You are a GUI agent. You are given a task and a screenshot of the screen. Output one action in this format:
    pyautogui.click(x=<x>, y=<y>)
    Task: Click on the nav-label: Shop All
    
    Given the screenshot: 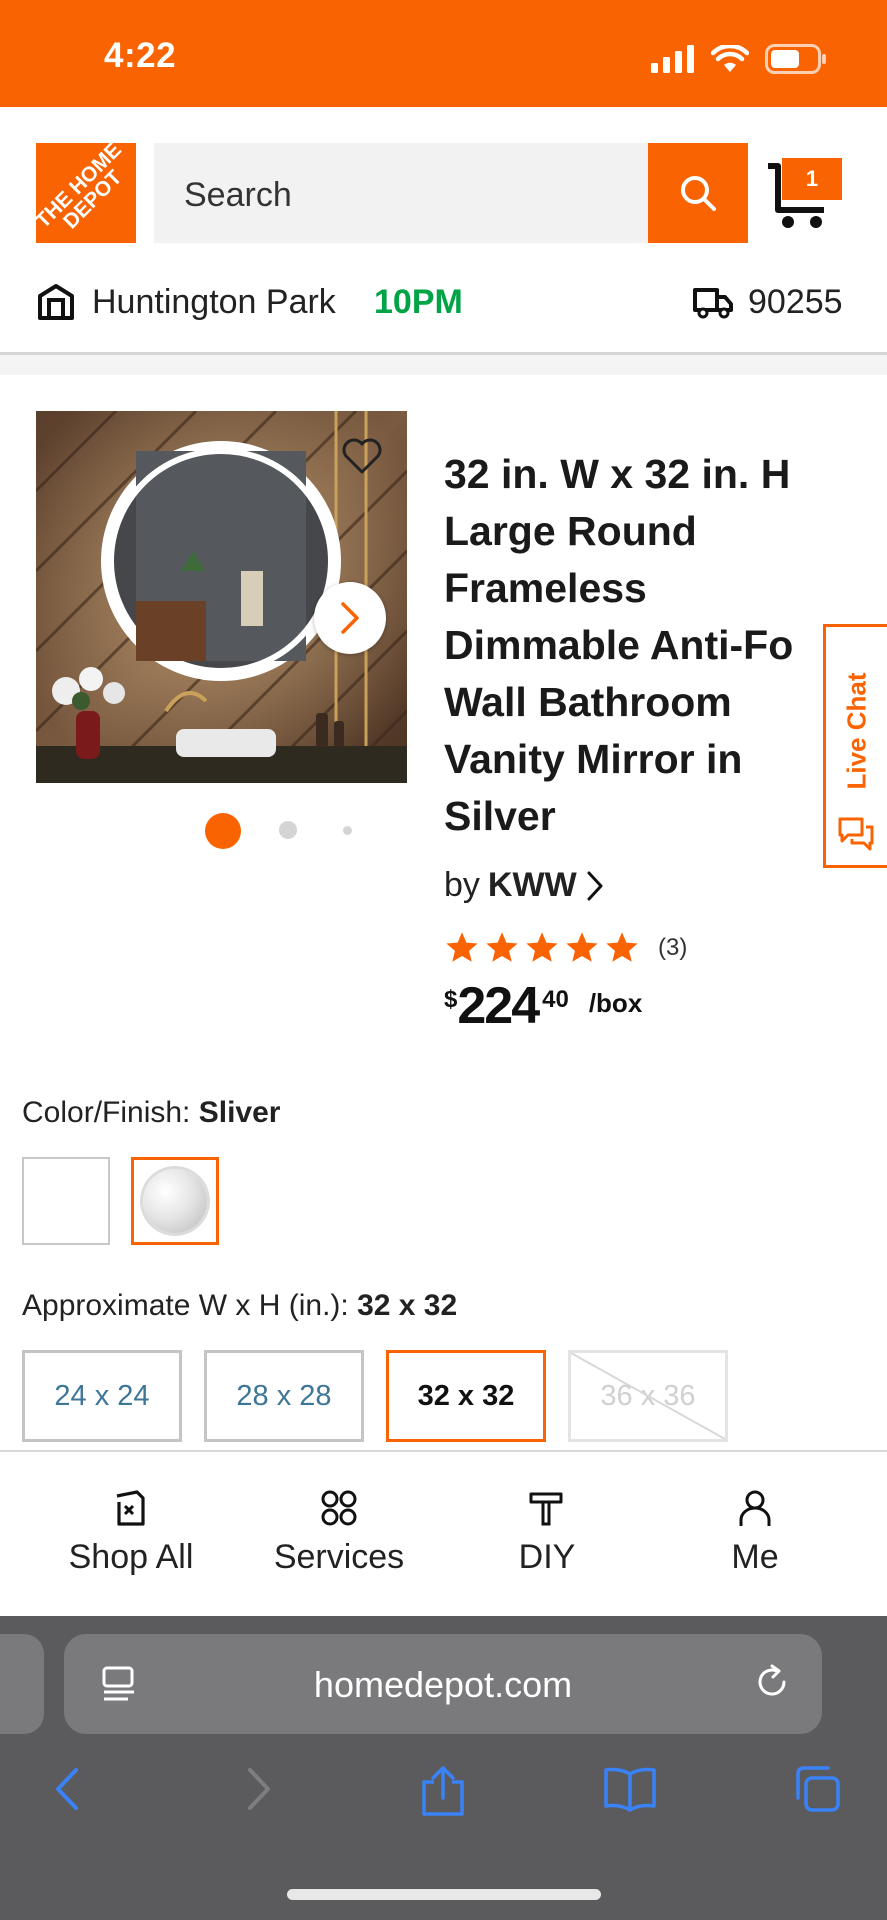 What is the action you would take?
    pyautogui.click(x=131, y=1557)
    